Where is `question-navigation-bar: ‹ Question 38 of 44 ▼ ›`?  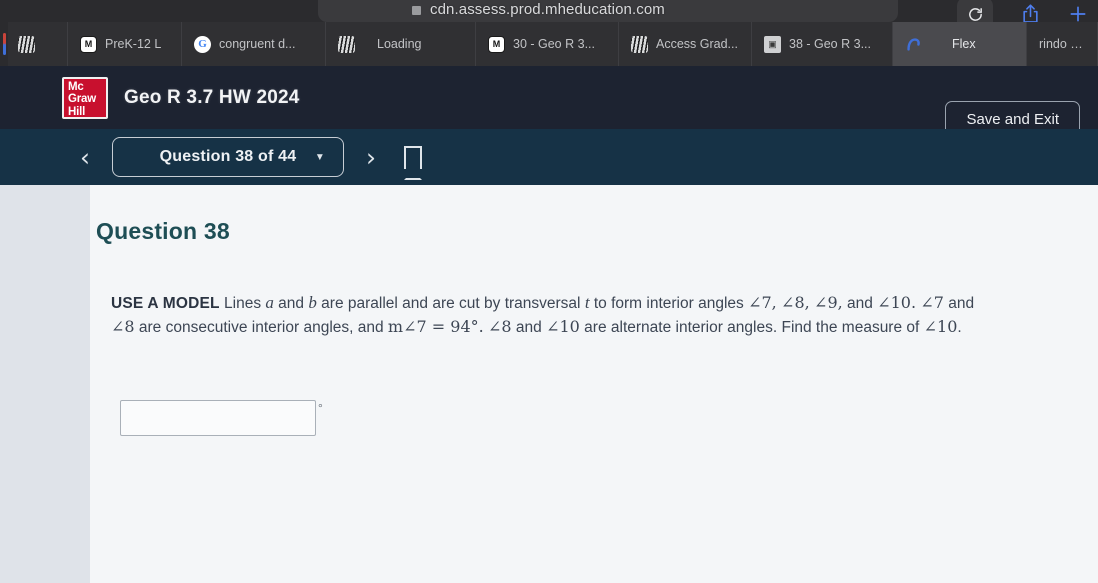
question-navigation-bar: ‹ Question 38 of 44 ▼ › is located at coordinates (549, 157).